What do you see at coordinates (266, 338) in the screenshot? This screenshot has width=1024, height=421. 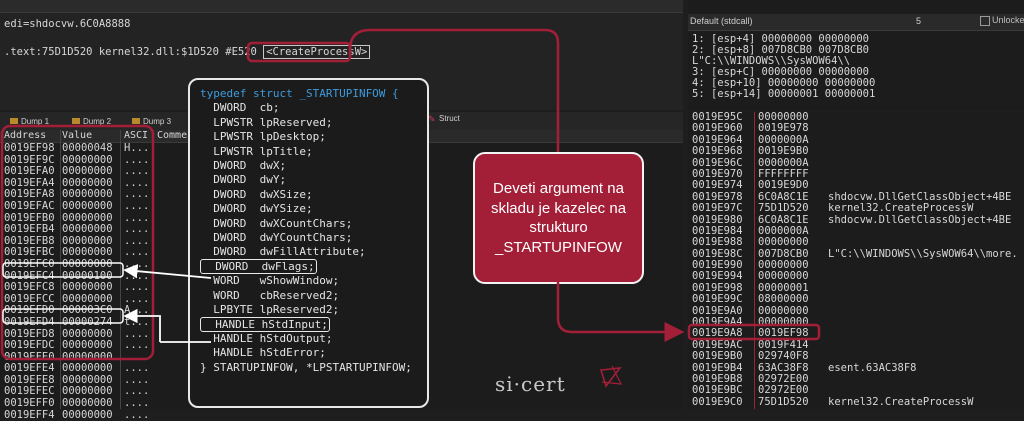 I see `struct-line-text: HANDLE hStdOutput;` at bounding box center [266, 338].